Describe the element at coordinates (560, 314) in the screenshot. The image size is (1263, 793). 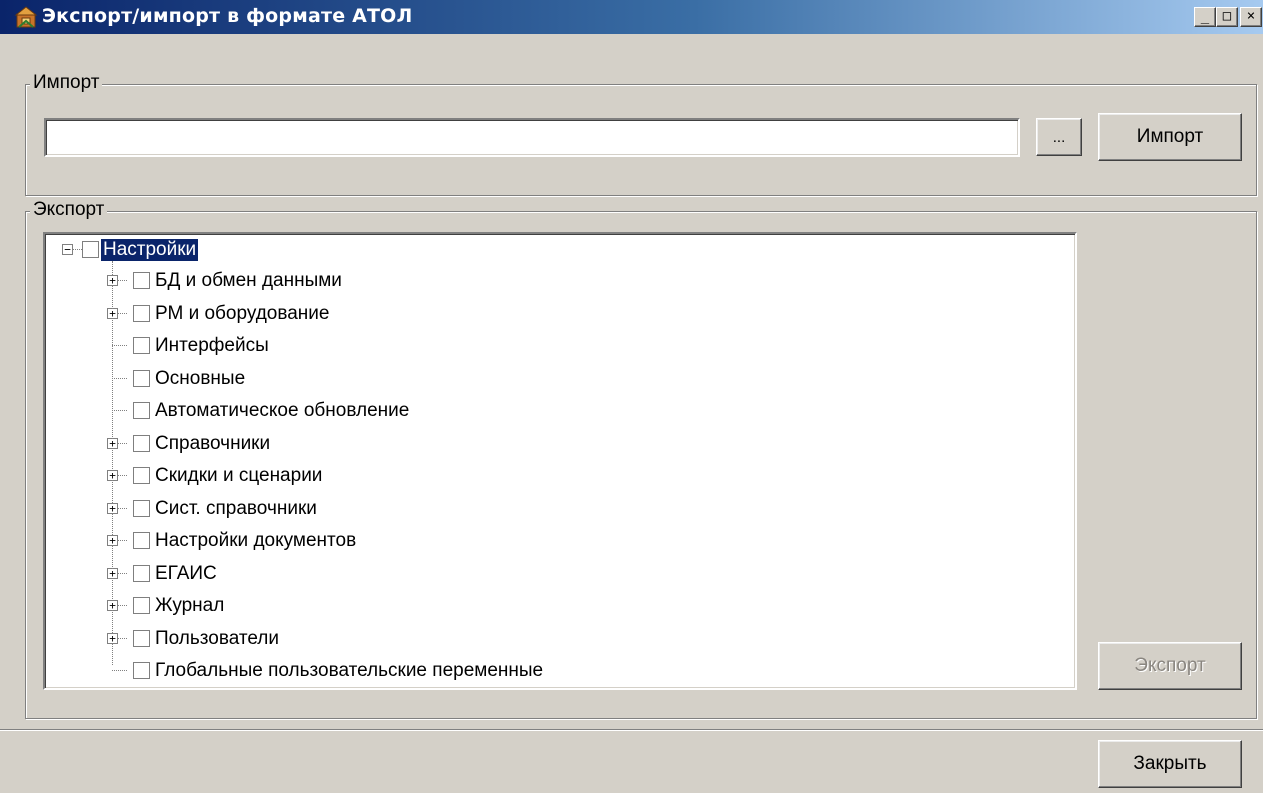
I see `tree-node: + РМ и оборудование` at that location.